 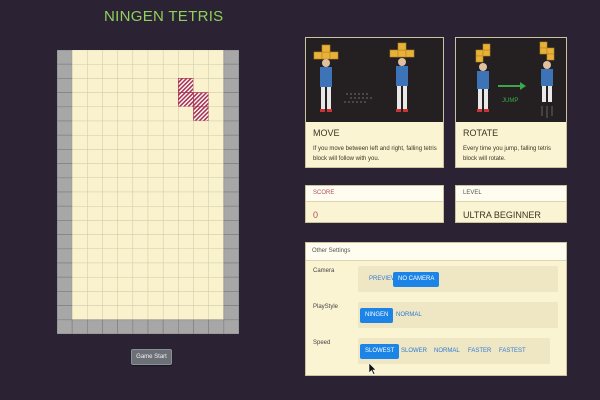 What do you see at coordinates (414, 351) in the screenshot?
I see `speed-option-slower: SLOWER` at bounding box center [414, 351].